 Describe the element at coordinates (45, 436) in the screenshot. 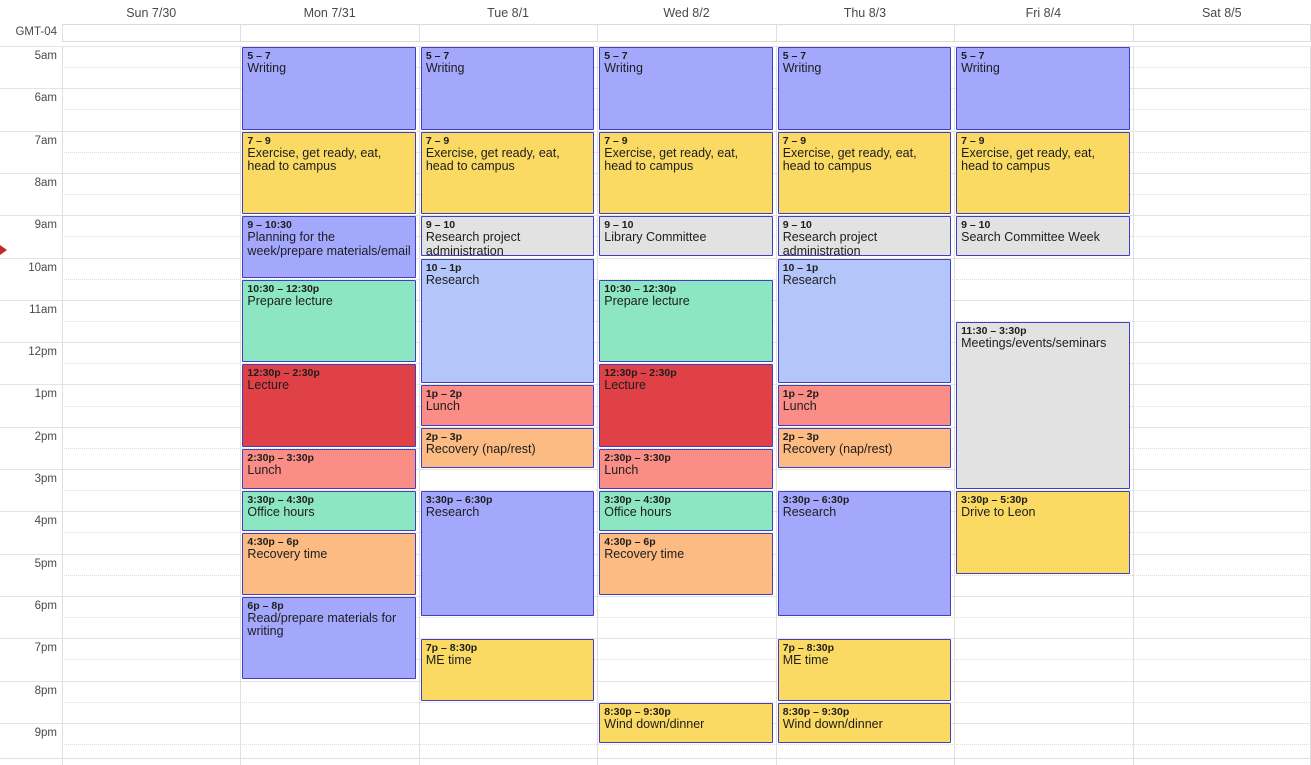

I see `hour-label-2pm: 2pm` at that location.